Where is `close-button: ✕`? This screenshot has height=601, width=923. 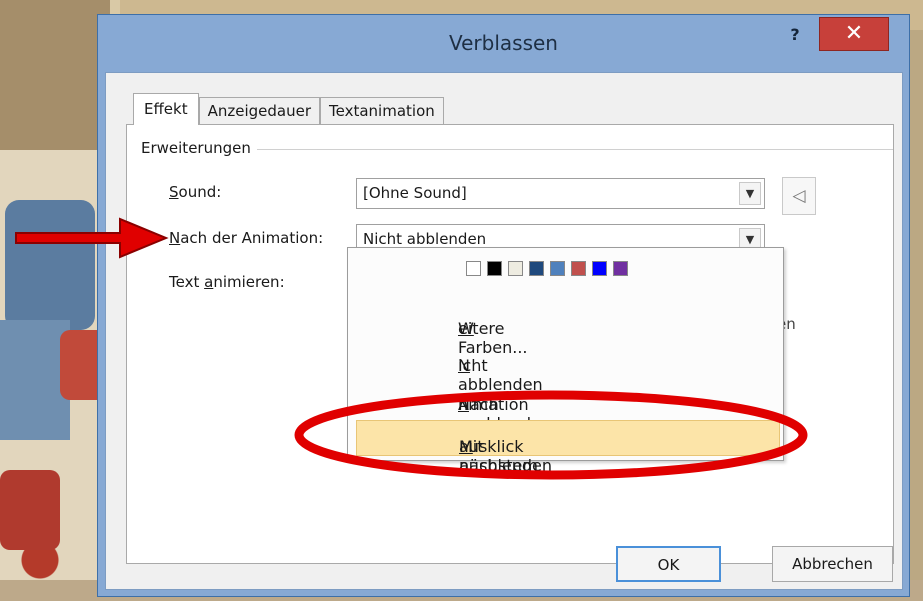 close-button: ✕ is located at coordinates (854, 34).